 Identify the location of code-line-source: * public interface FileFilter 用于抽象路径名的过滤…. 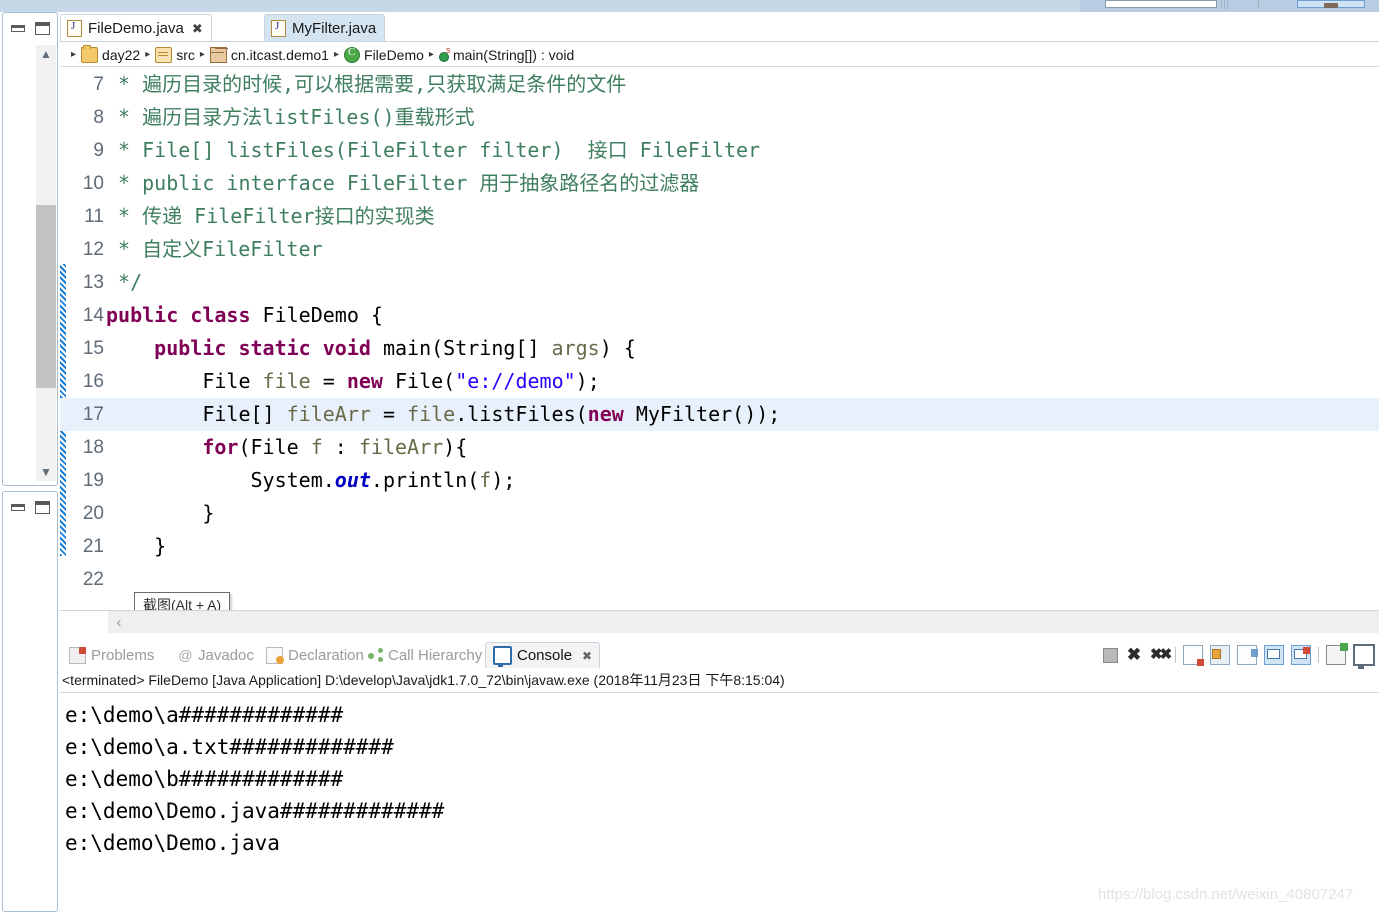
(402, 183).